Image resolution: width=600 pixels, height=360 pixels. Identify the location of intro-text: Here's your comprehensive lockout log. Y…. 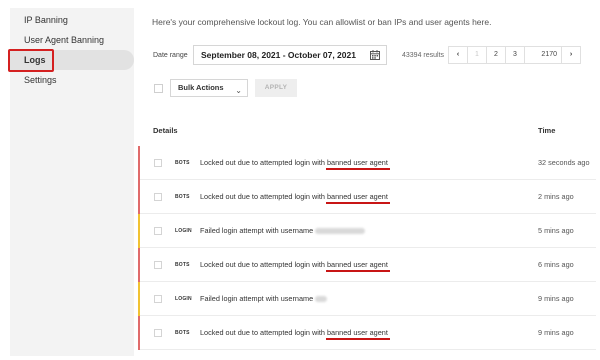
(322, 22).